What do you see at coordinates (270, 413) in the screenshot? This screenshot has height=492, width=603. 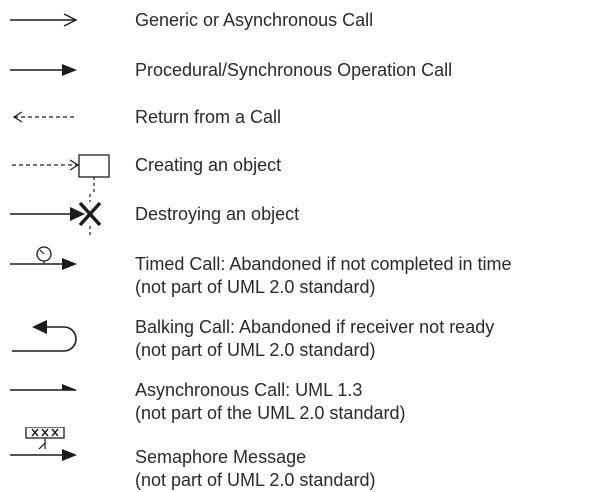 I see `legend-label-note: (not part of the UML 2.0 standard)` at bounding box center [270, 413].